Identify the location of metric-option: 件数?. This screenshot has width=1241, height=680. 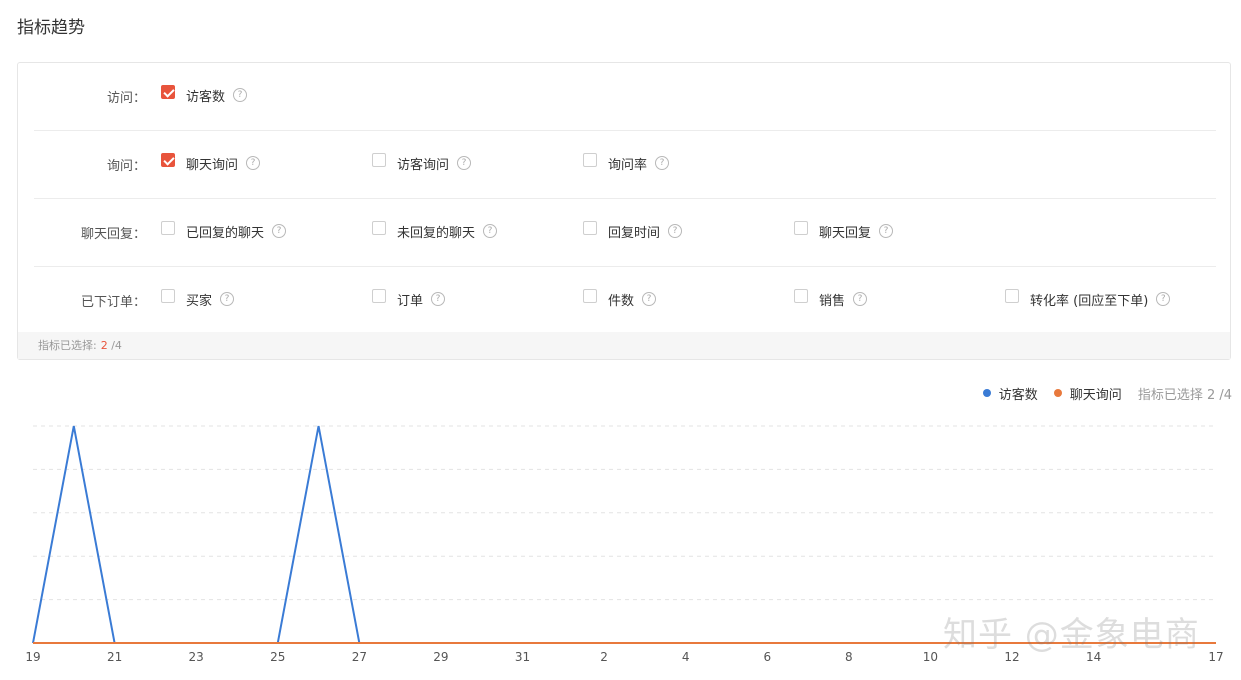
(620, 299).